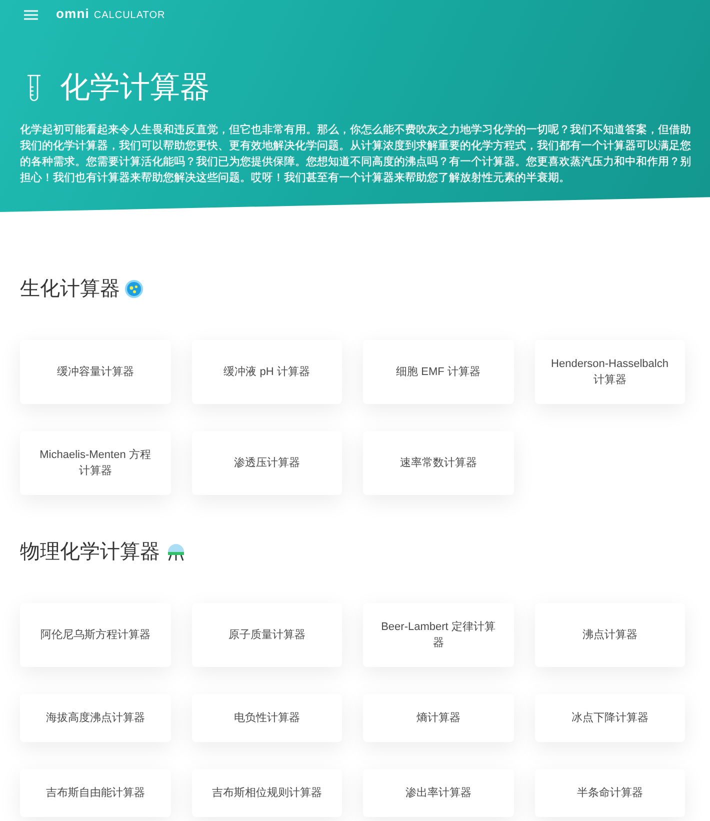 Image resolution: width=710 pixels, height=821 pixels. Describe the element at coordinates (438, 463) in the screenshot. I see `calculator-card: 速率常数计算器` at that location.